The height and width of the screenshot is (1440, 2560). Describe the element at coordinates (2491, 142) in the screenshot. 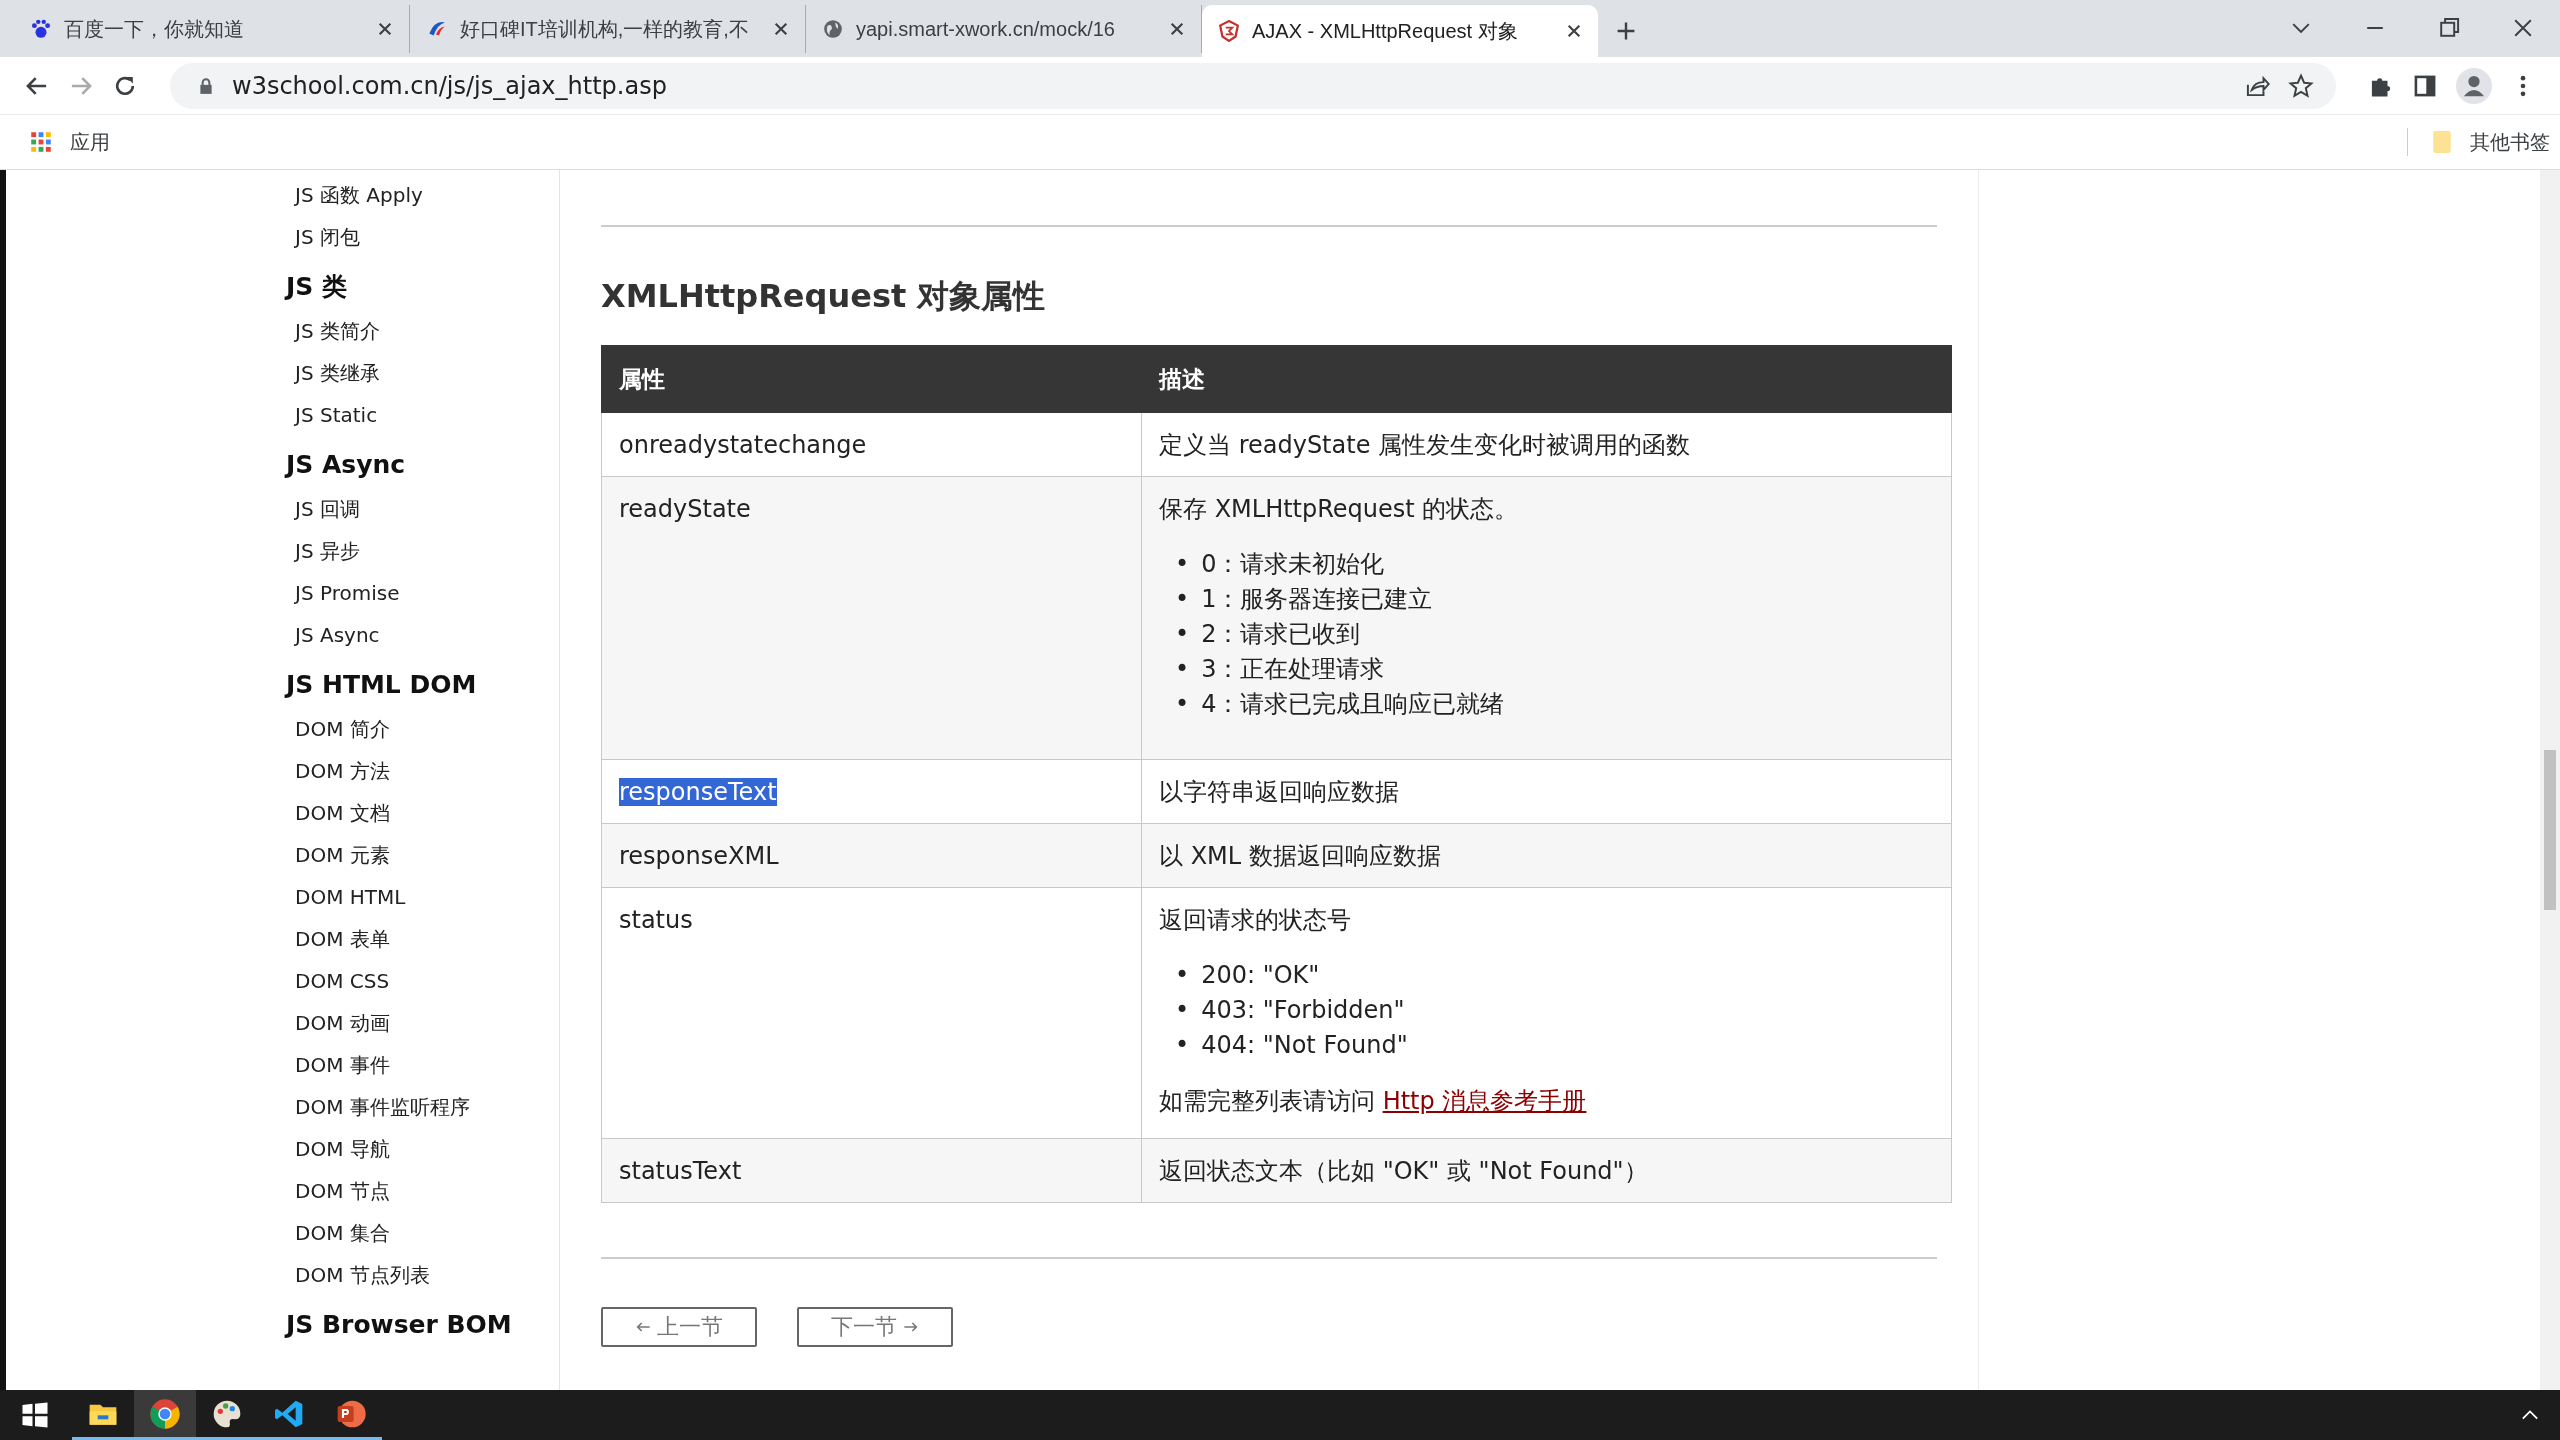

I see `other-bookmarks: 其他书签` at that location.